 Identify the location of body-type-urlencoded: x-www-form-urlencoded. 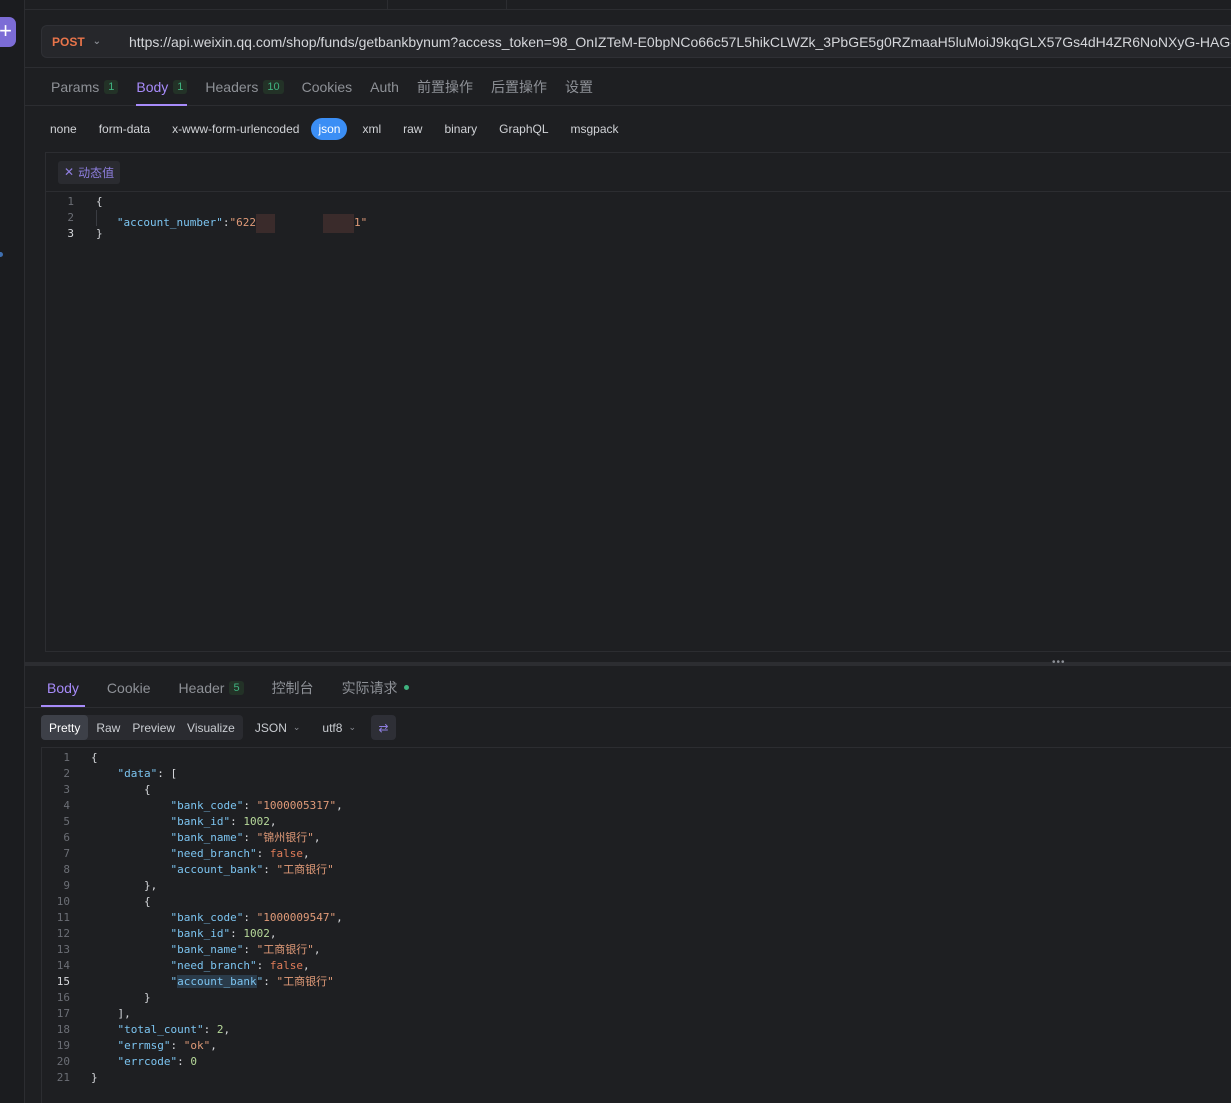
(235, 129).